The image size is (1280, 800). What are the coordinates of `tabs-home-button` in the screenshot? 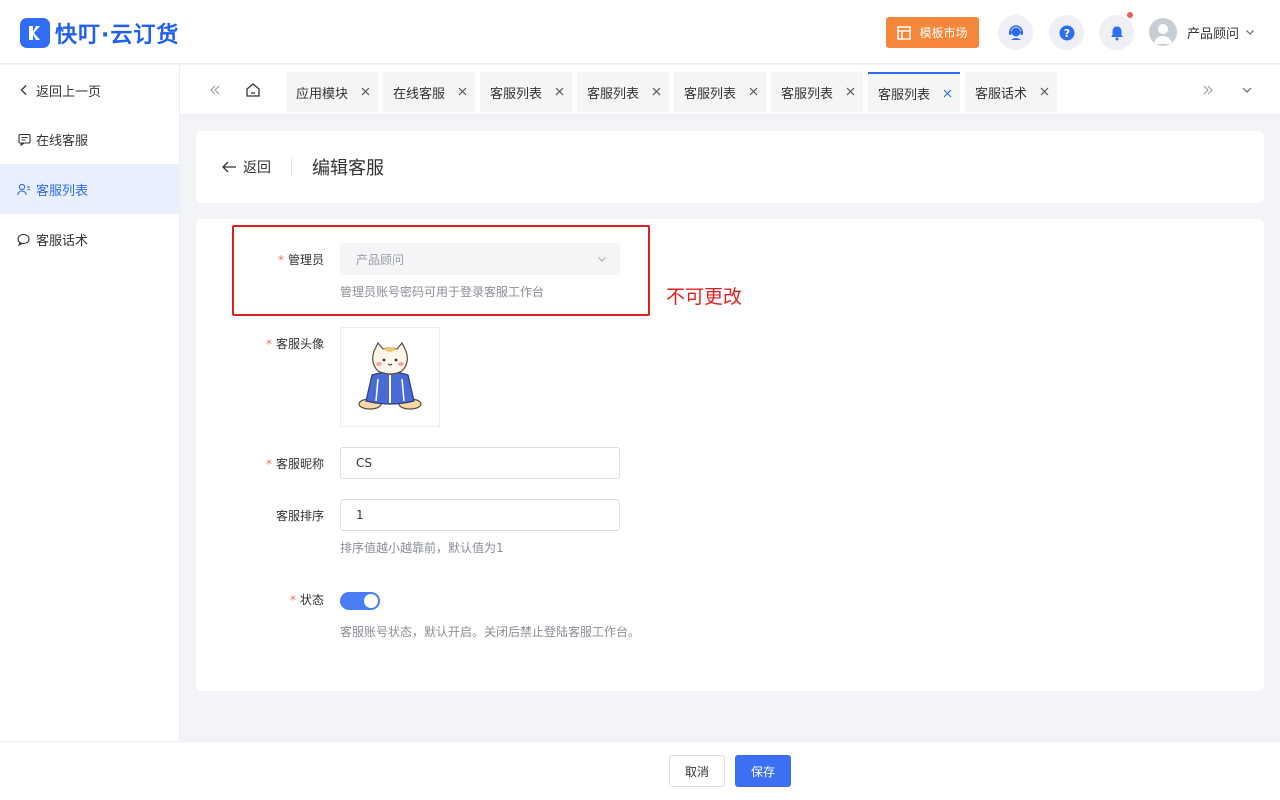 It's located at (253, 90).